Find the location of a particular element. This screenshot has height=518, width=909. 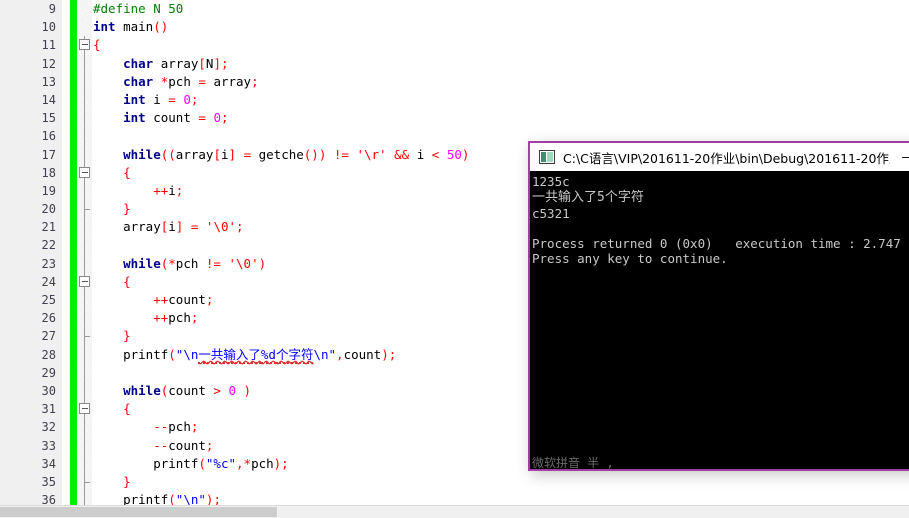

code-line-text: printf("%c",*pch); is located at coordinates (191, 464).